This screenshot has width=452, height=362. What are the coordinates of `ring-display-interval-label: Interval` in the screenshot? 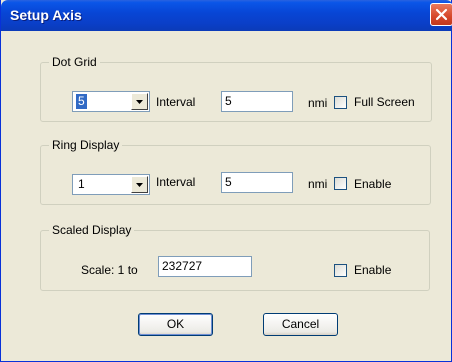 It's located at (176, 182).